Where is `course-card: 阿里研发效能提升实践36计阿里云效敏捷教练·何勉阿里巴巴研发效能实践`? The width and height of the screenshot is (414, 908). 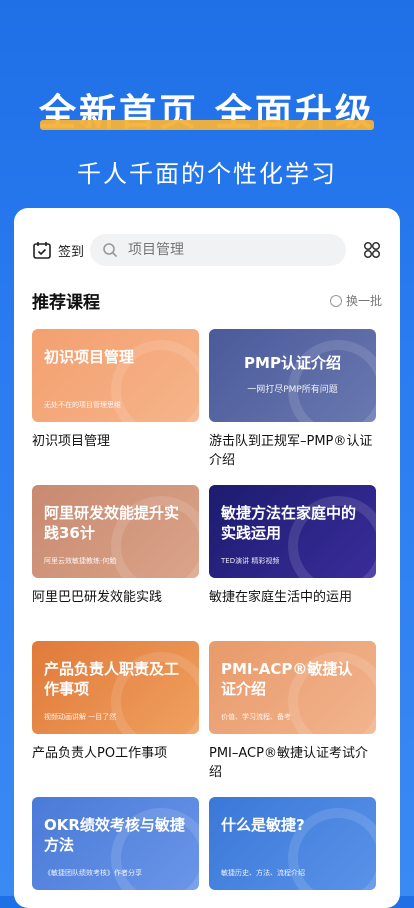
course-card: 阿里研发效能提升实践36计阿里云效敏捷教练·何勉阿里巴巴研发效能实践 is located at coordinates (115, 546).